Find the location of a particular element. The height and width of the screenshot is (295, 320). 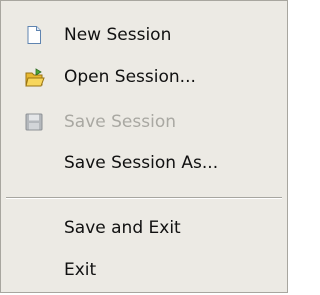

menu-item-exit: Exit is located at coordinates (144, 270).